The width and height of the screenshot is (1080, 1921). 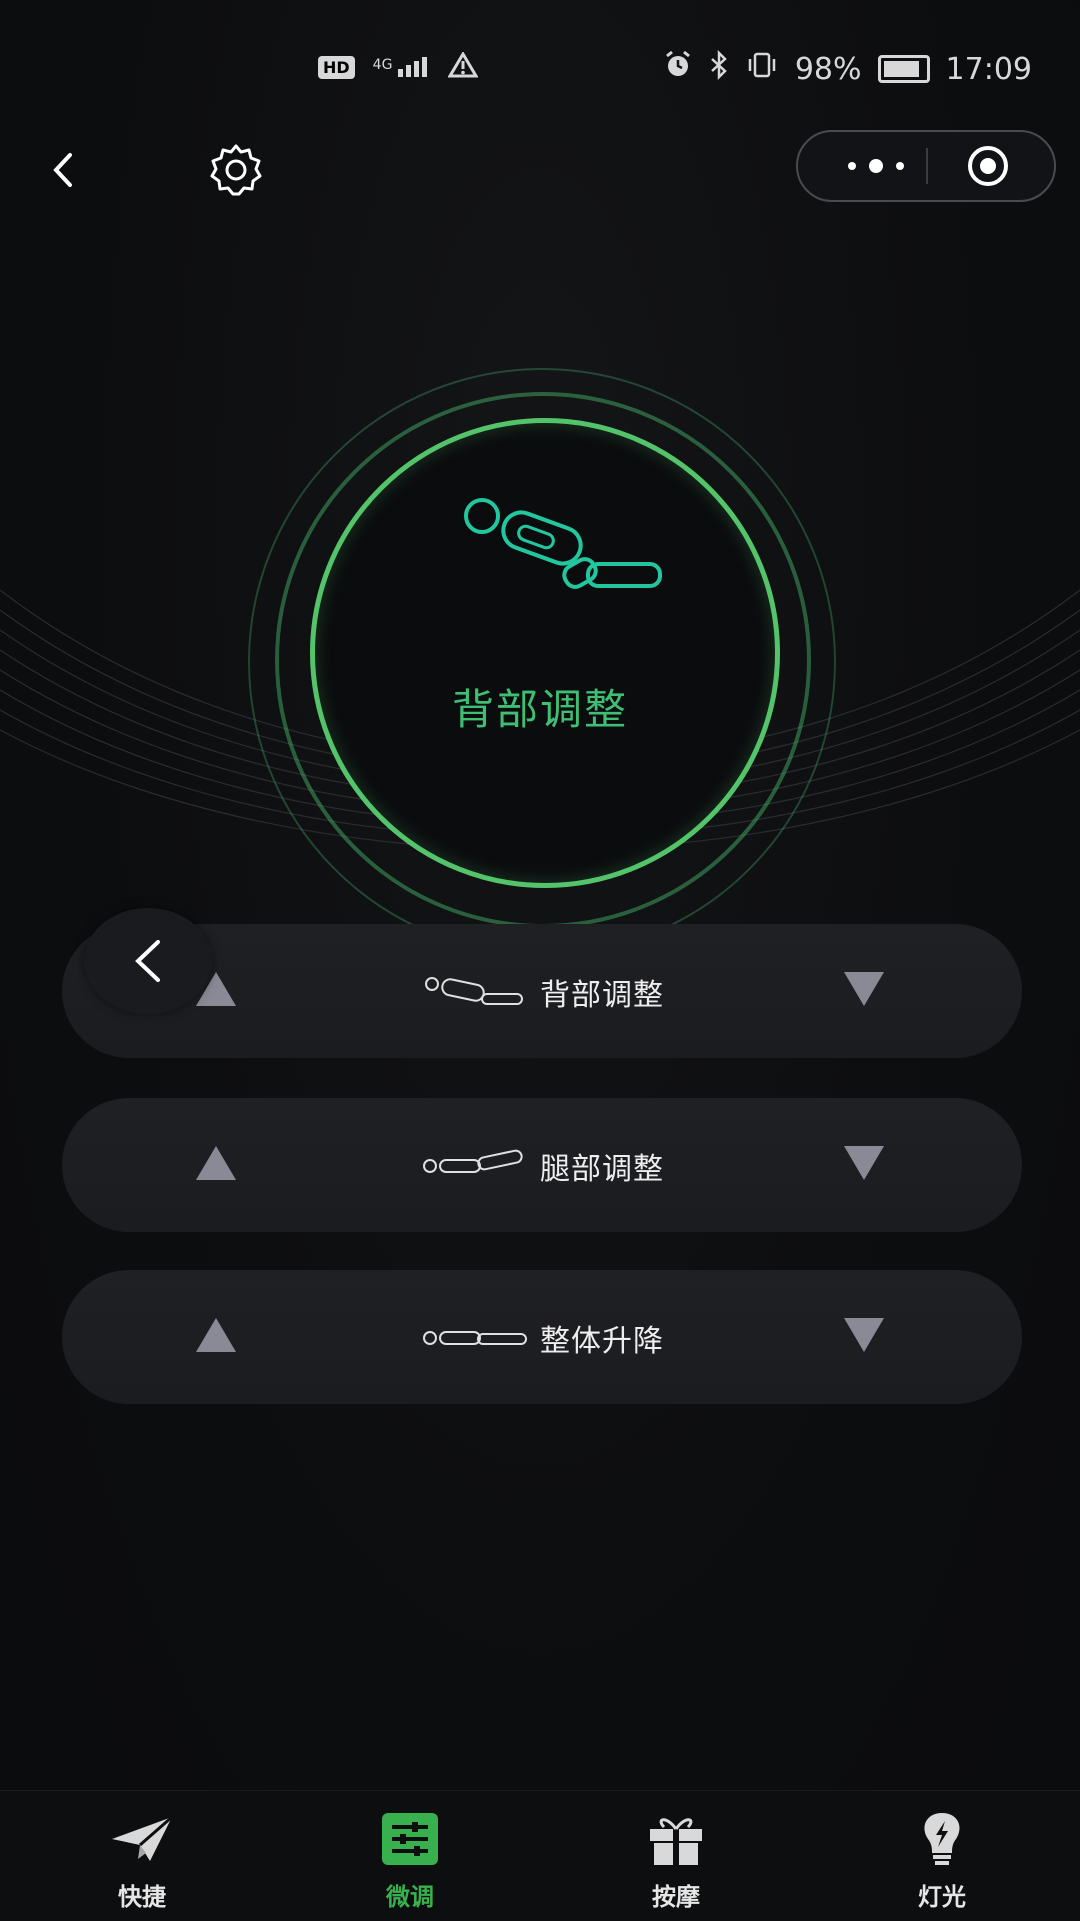 What do you see at coordinates (539, 709) in the screenshot?
I see `hero-title: 背部调整` at bounding box center [539, 709].